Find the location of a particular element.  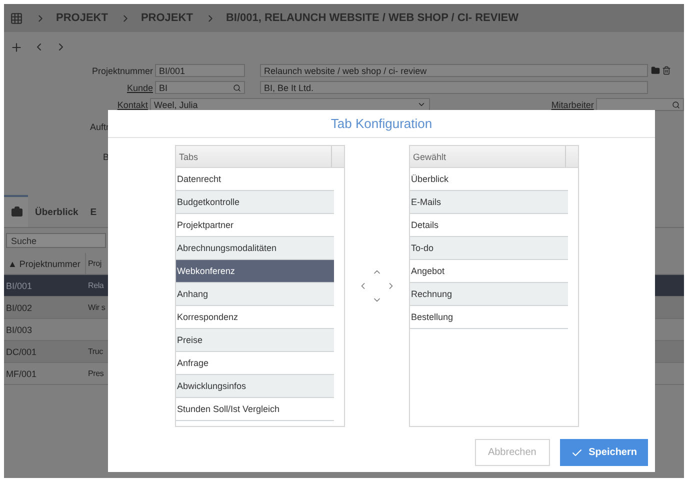

table-cell-text: BI/003 is located at coordinates (19, 329).